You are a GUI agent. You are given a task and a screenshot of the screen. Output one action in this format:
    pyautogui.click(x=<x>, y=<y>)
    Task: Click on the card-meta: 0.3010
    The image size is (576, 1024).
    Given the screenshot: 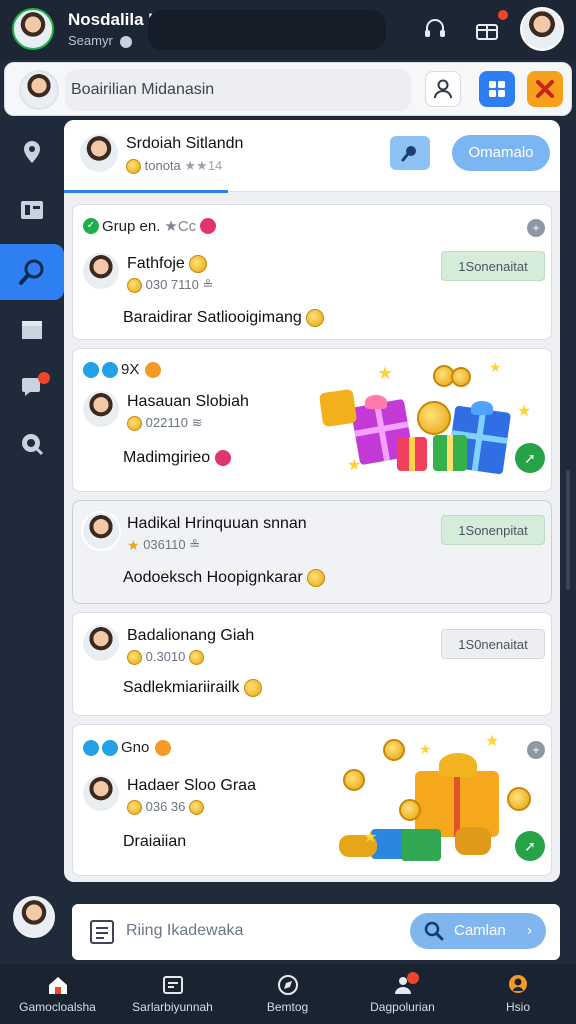 What is the action you would take?
    pyautogui.click(x=166, y=657)
    